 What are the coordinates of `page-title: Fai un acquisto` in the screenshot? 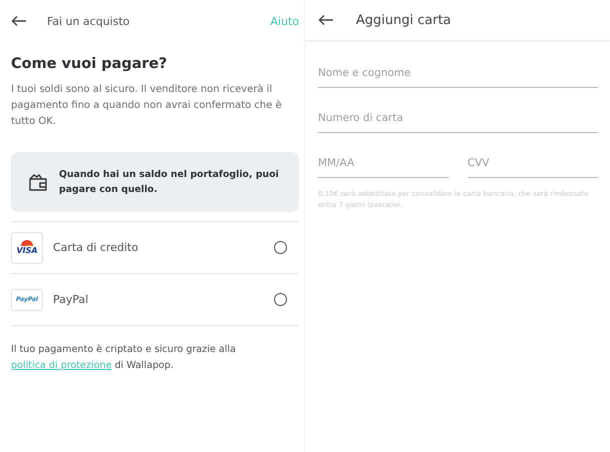 It's located at (89, 21).